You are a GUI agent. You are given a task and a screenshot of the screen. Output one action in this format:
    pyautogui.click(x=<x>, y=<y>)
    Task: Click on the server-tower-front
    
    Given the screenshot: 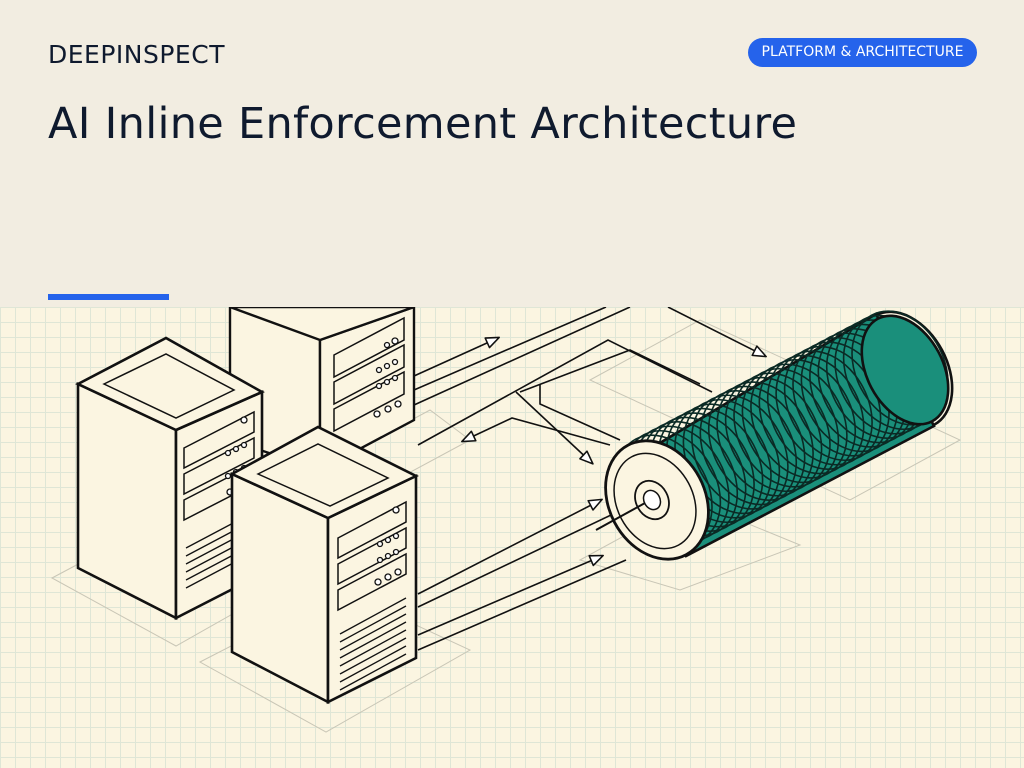 What is the action you would take?
    pyautogui.click(x=324, y=565)
    